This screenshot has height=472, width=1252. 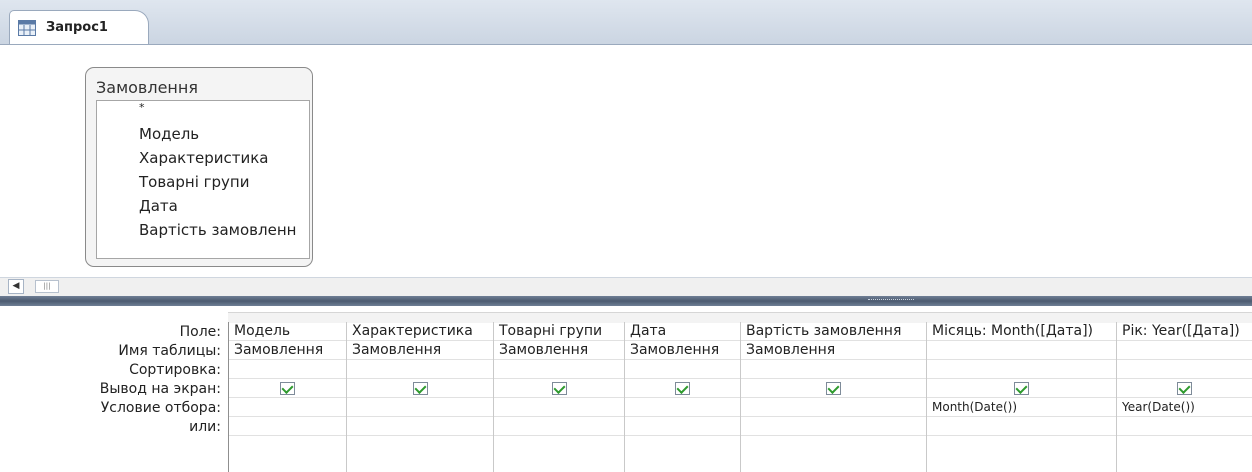 I want to click on grid-column: Модель Замовлення, so click(x=287, y=397).